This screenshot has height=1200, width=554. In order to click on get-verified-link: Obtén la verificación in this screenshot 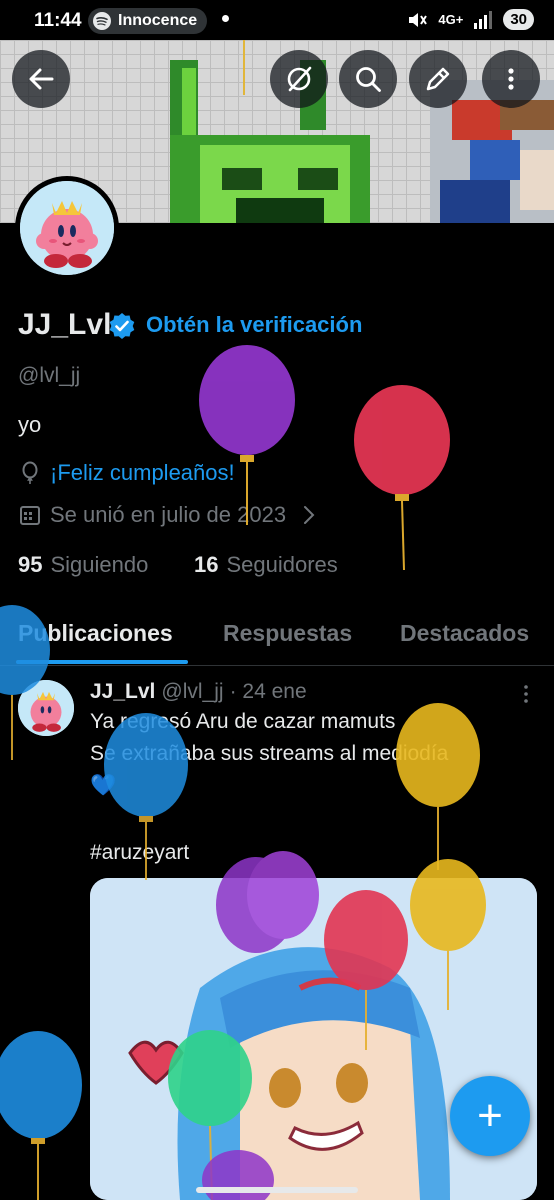, I will do `click(254, 325)`.